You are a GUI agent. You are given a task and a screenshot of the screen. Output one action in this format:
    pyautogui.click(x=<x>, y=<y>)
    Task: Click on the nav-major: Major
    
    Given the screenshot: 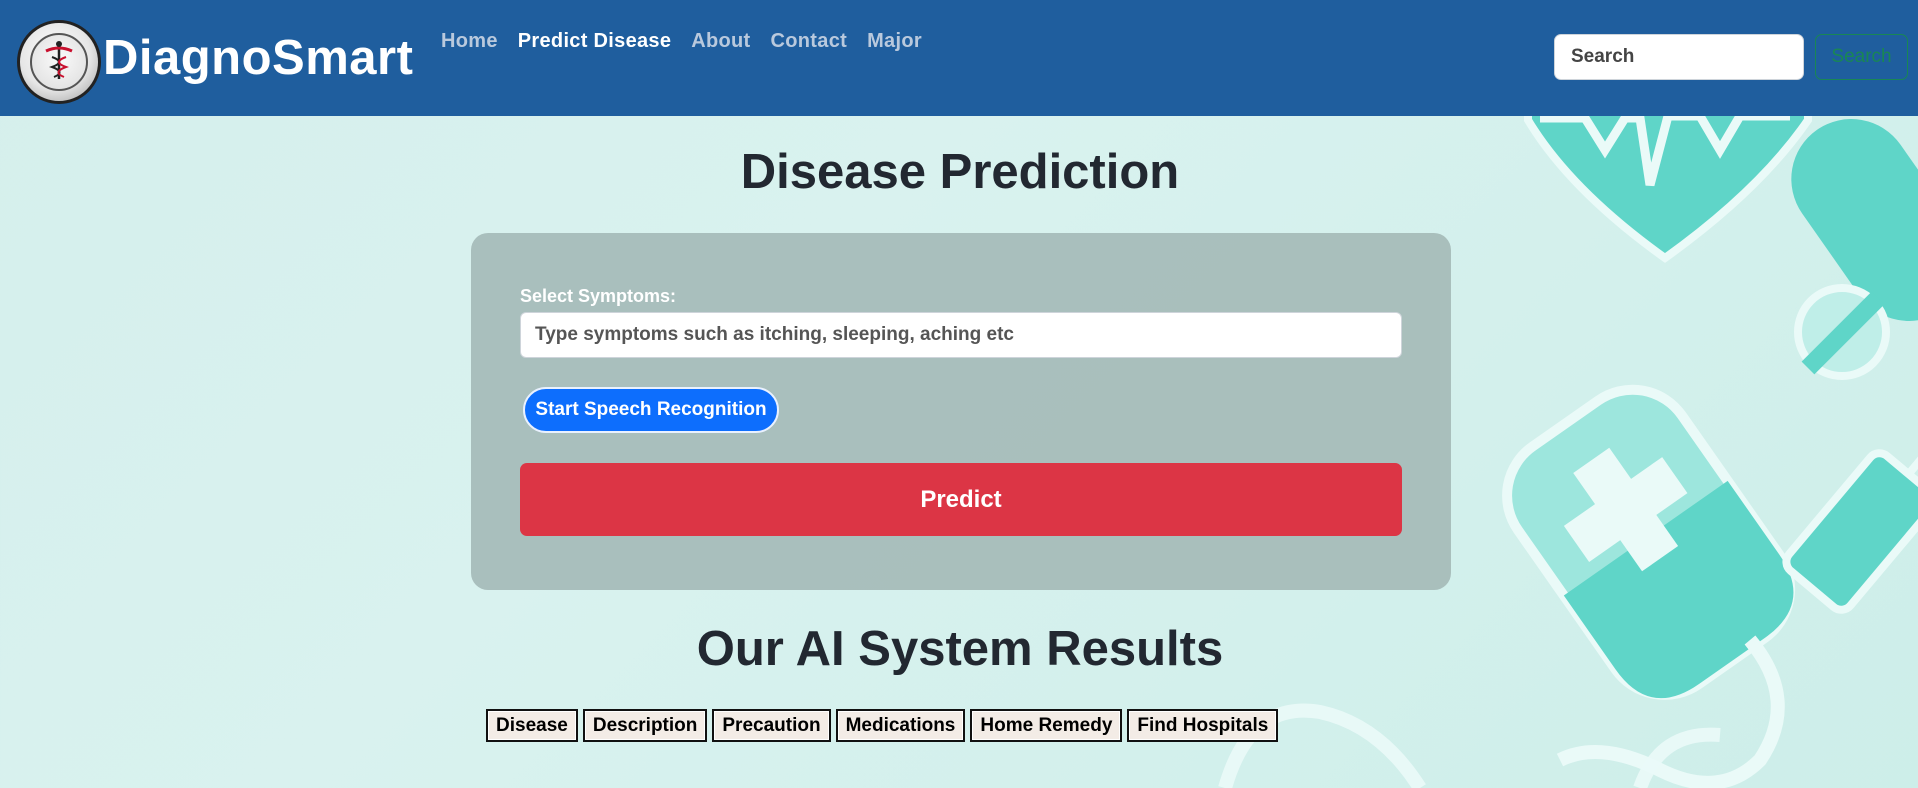 What is the action you would take?
    pyautogui.click(x=894, y=41)
    